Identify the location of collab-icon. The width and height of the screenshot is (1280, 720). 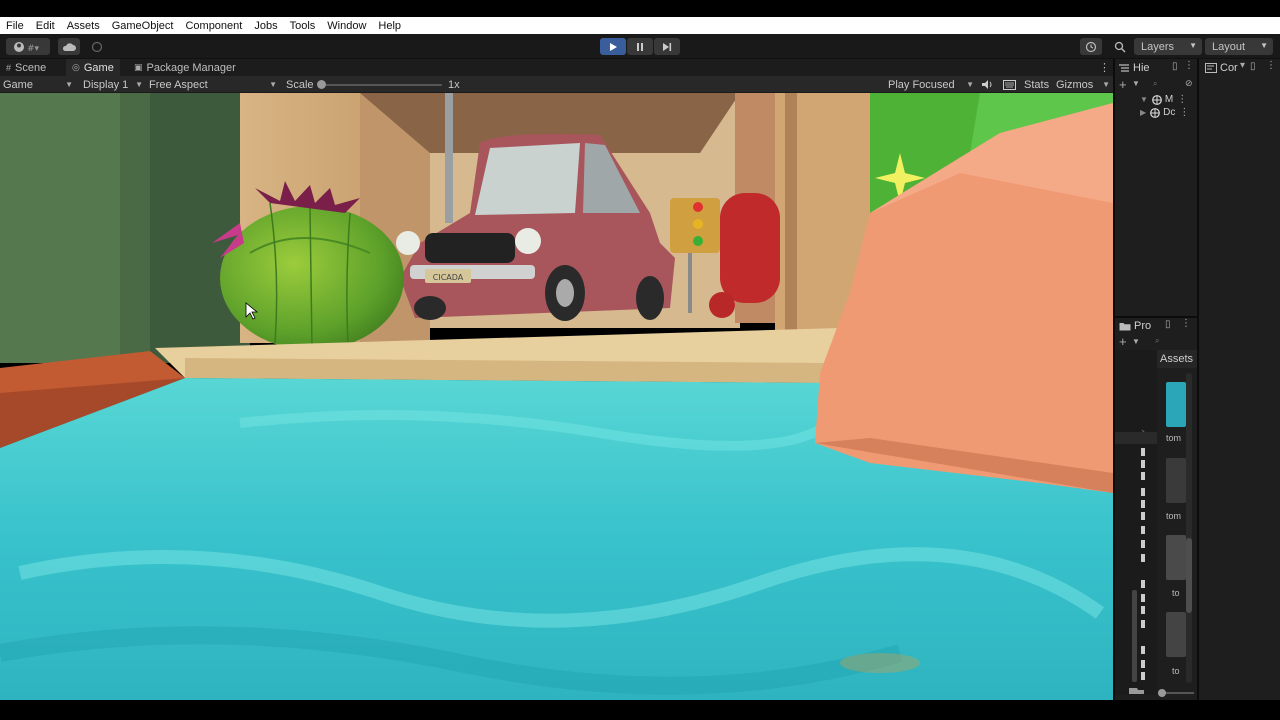
(97, 46).